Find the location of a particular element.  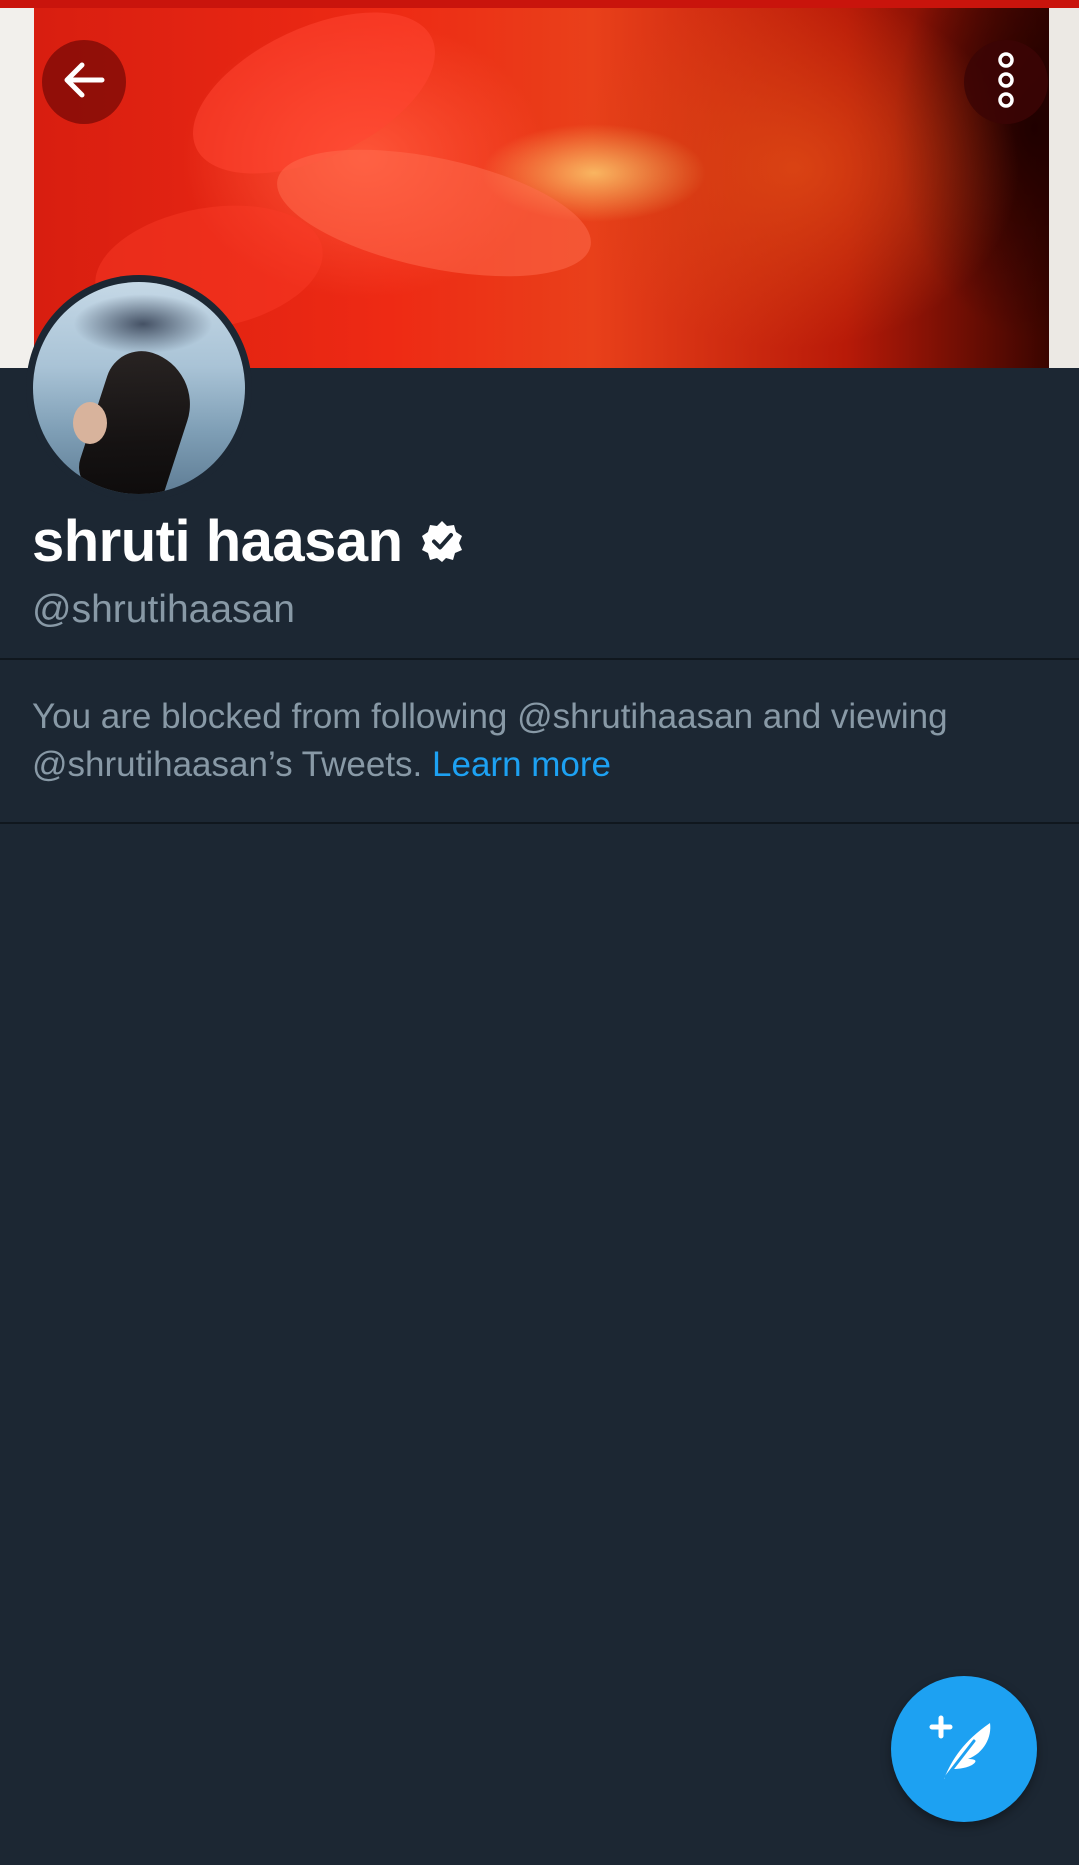

back-button is located at coordinates (84, 82).